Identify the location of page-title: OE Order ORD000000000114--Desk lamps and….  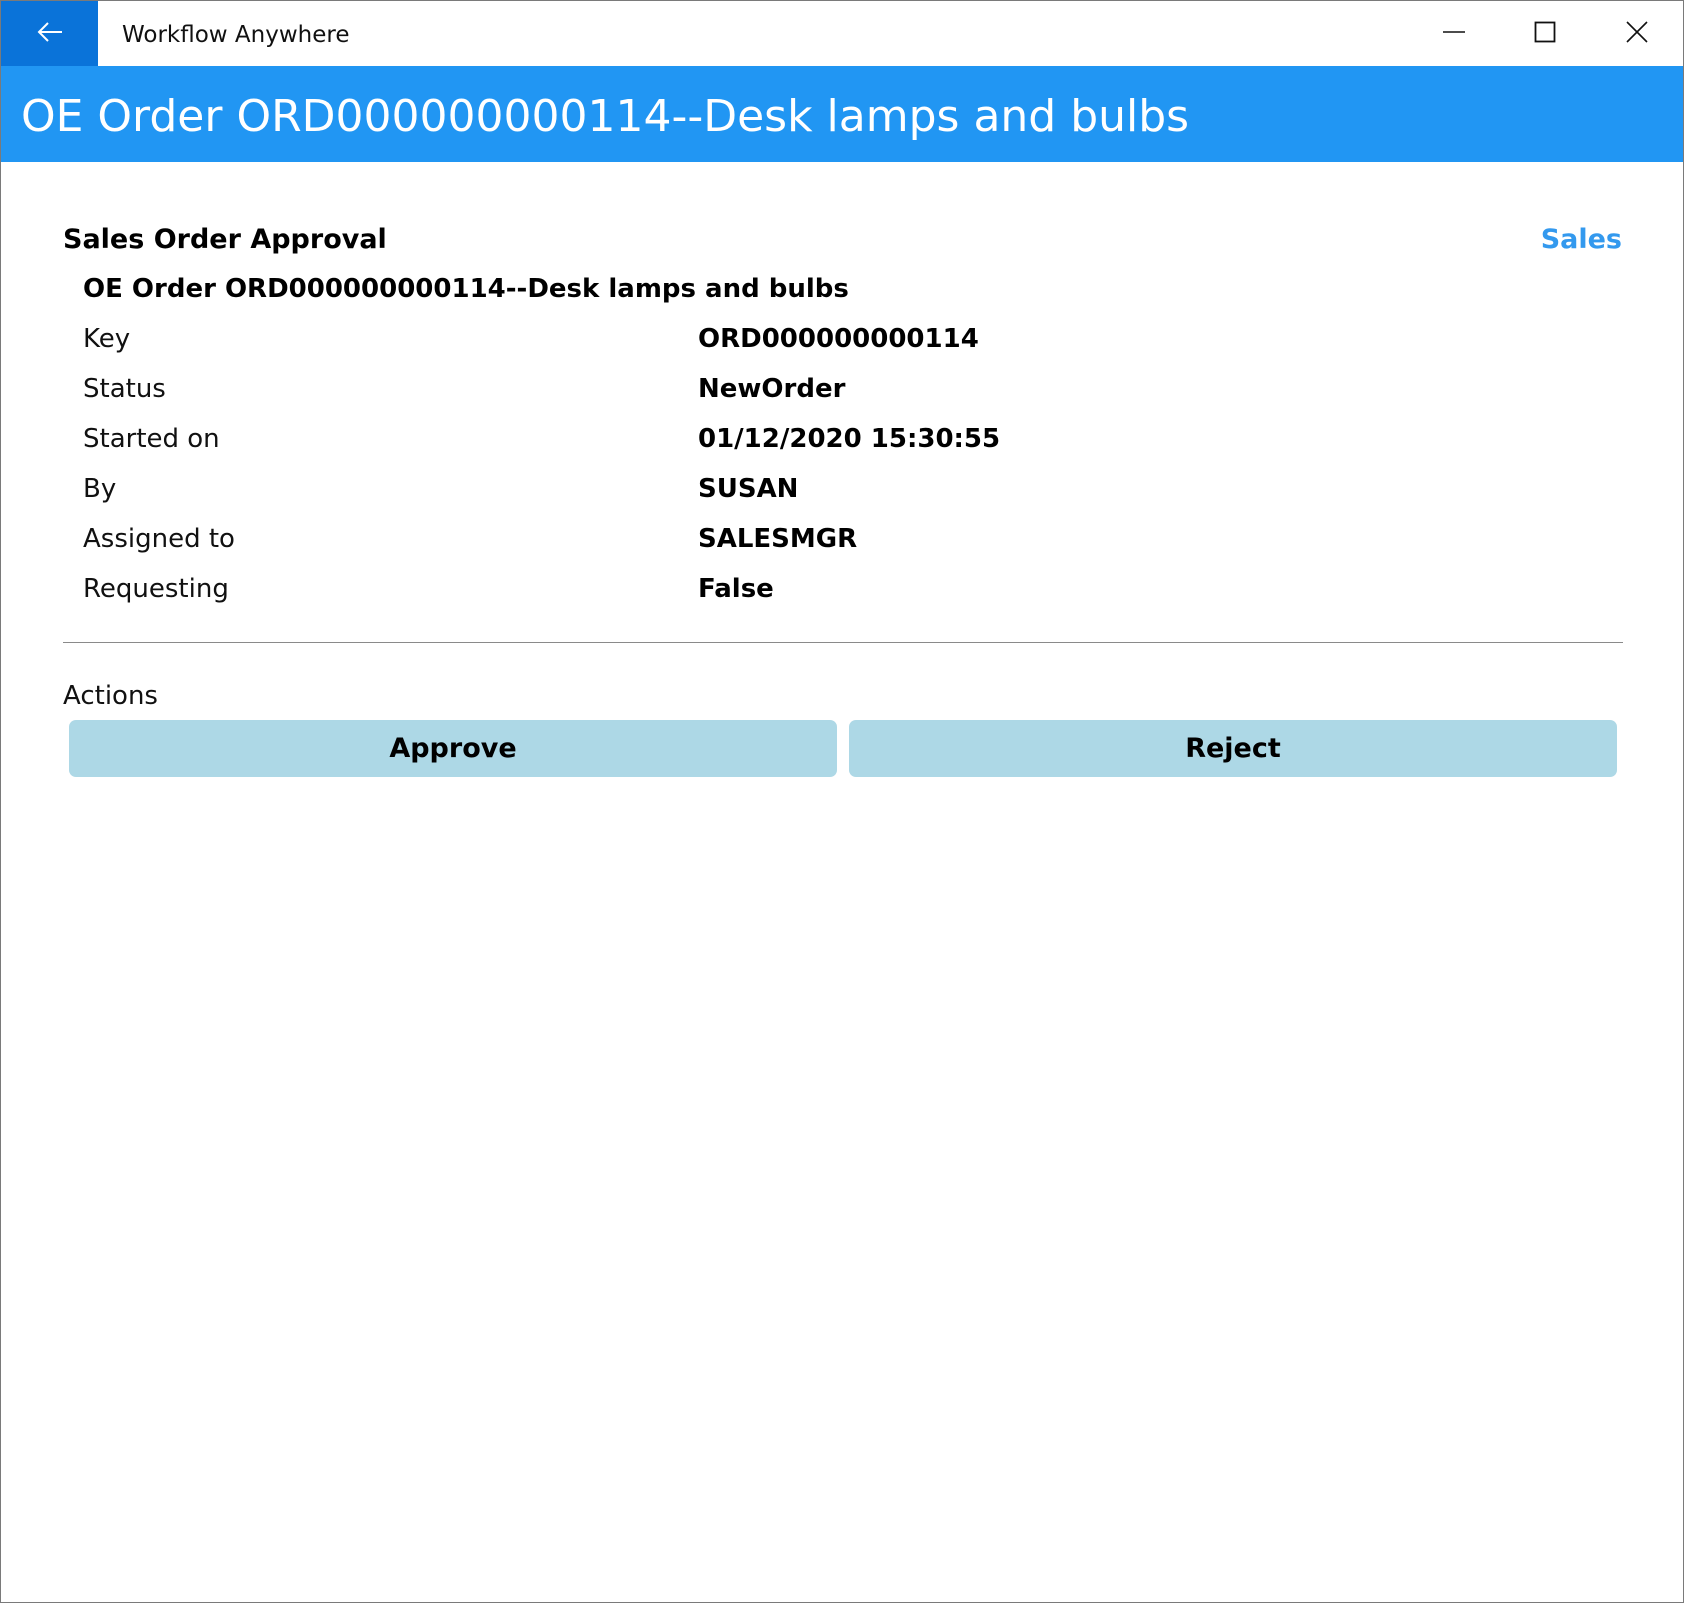
(605, 116).